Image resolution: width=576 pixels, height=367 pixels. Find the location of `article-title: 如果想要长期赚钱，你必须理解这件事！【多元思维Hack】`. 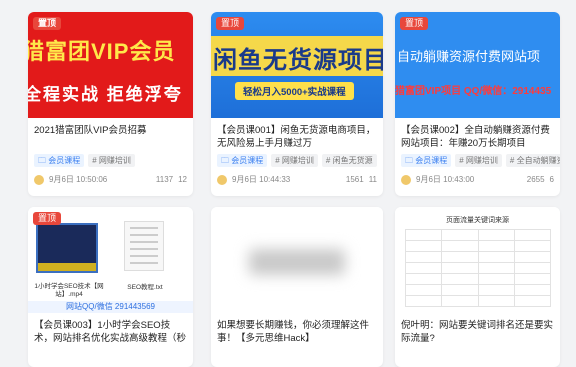

article-title: 如果想要长期赚钱，你必须理解这件事！【多元思维Hack】 is located at coordinates (297, 329).